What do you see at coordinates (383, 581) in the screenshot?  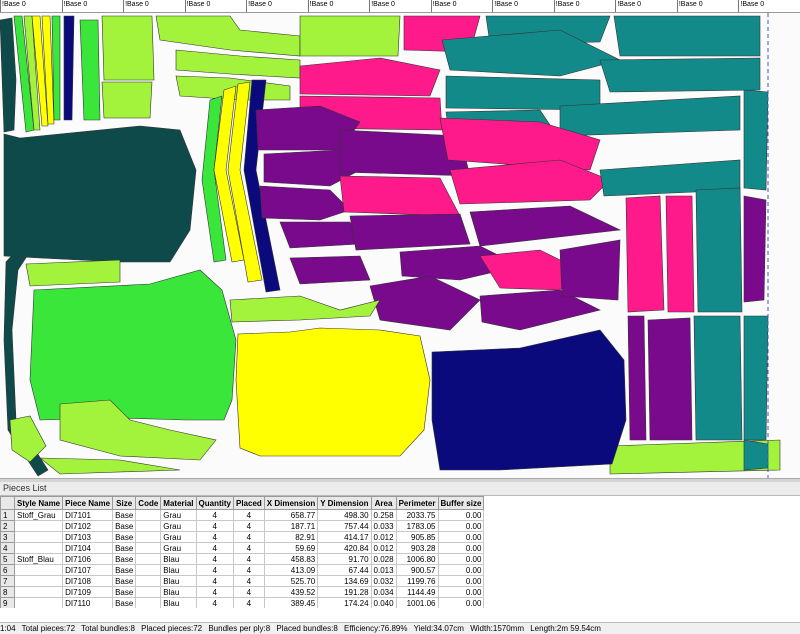 I see `table-cell: 0.032` at bounding box center [383, 581].